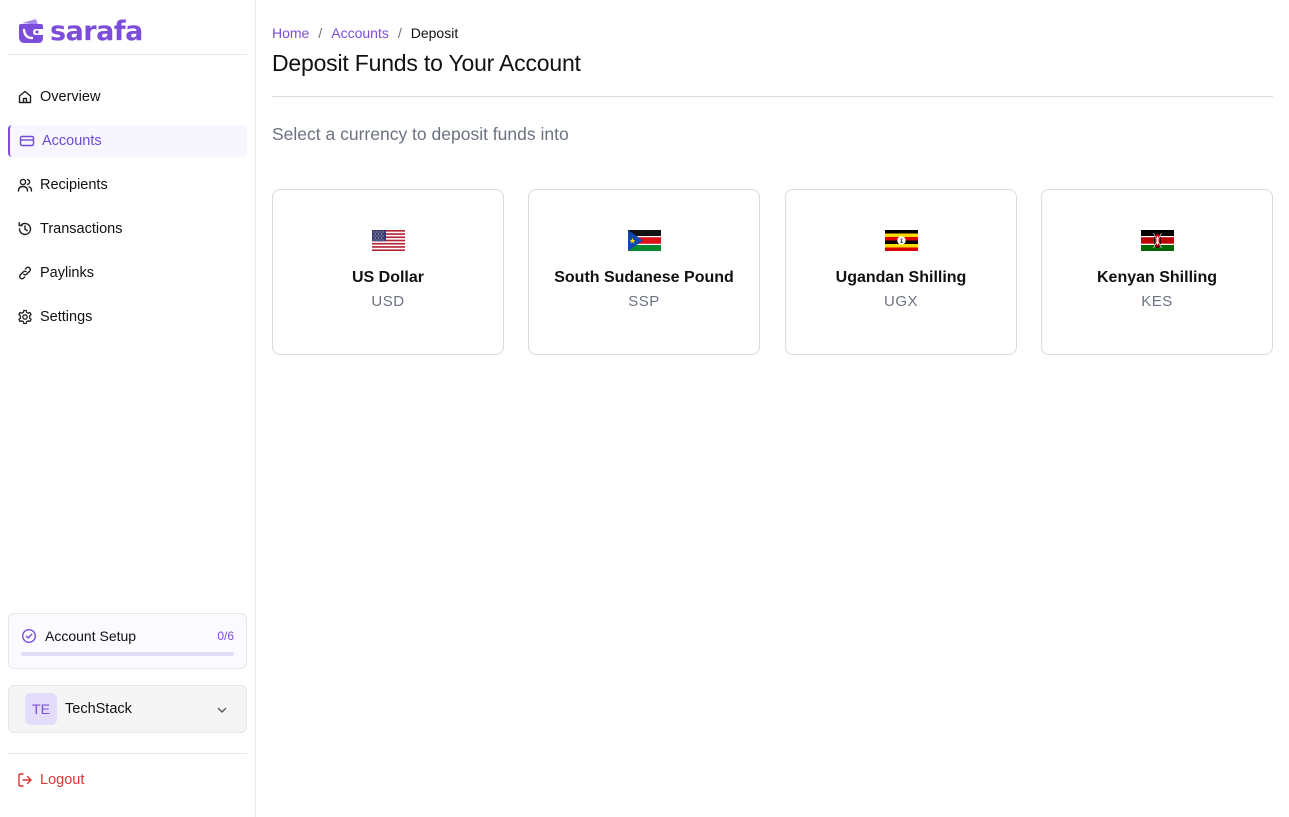 The image size is (1289, 817). What do you see at coordinates (426, 63) in the screenshot?
I see `page-title: Deposit Funds to Your Account` at bounding box center [426, 63].